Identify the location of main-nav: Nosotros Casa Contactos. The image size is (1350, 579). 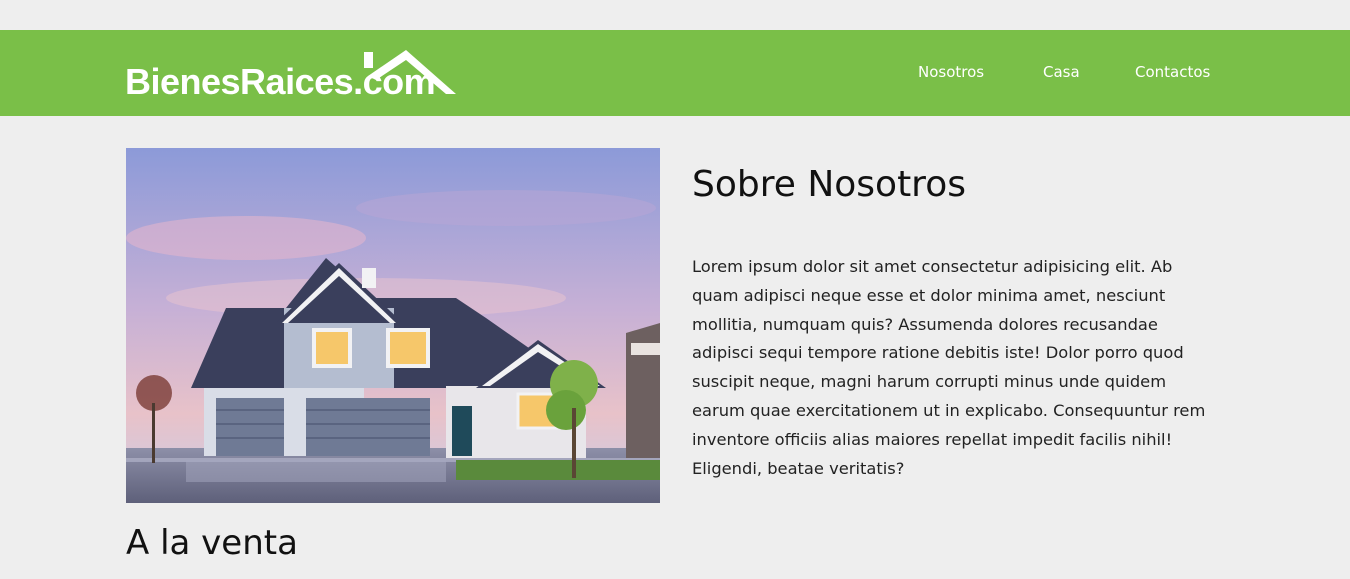
(675, 73).